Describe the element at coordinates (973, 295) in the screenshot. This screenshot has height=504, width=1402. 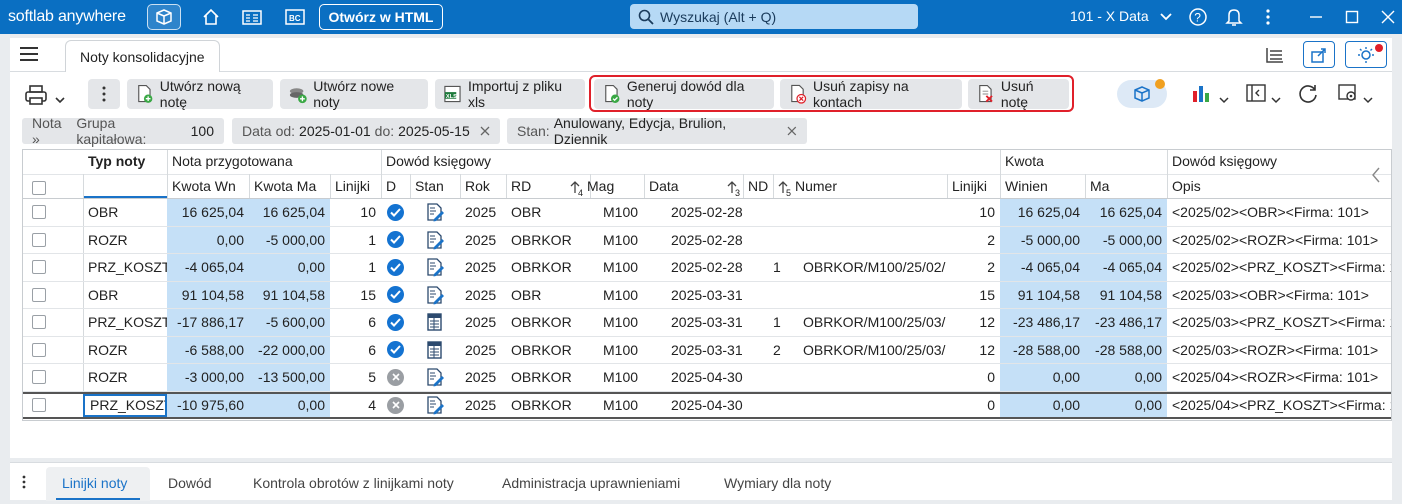
I see `cell-linijki-2: 15` at that location.